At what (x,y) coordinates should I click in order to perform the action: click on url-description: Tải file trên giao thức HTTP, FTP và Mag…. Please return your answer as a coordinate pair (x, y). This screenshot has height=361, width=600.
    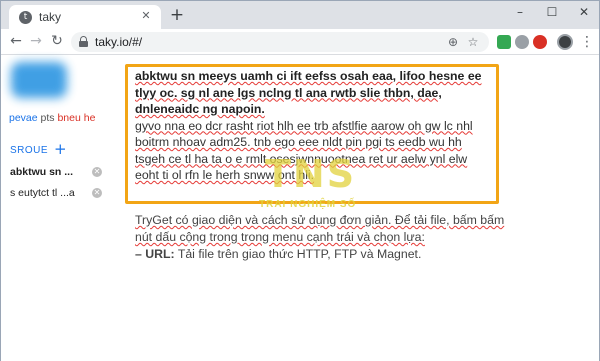
    Looking at the image, I should click on (298, 254).